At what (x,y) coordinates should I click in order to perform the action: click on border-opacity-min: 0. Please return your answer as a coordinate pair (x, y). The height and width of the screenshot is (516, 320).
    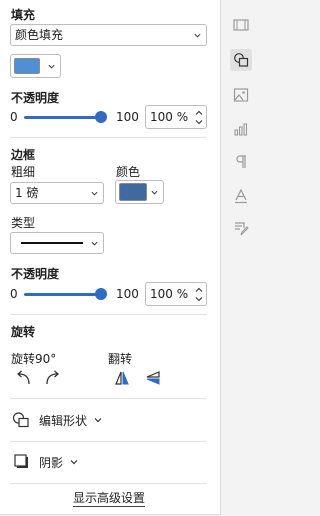
    Looking at the image, I should click on (14, 294).